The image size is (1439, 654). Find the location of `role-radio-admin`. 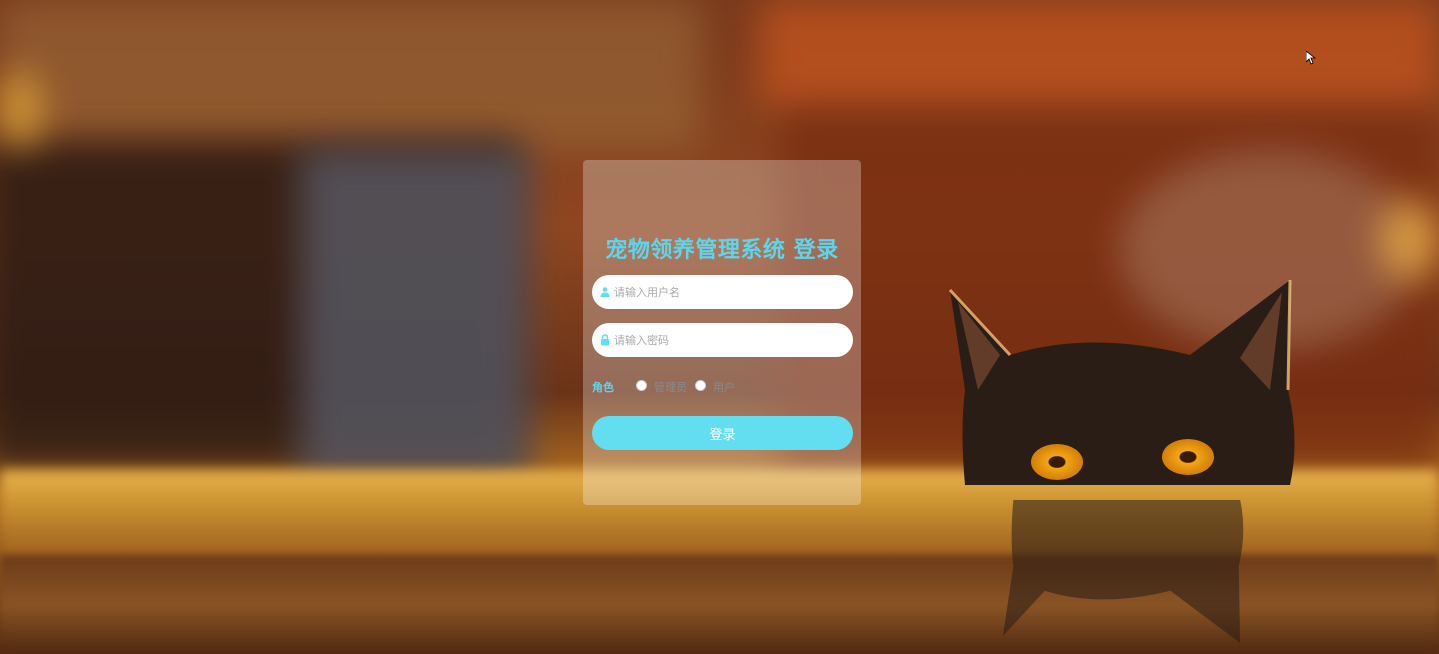

role-radio-admin is located at coordinates (641, 385).